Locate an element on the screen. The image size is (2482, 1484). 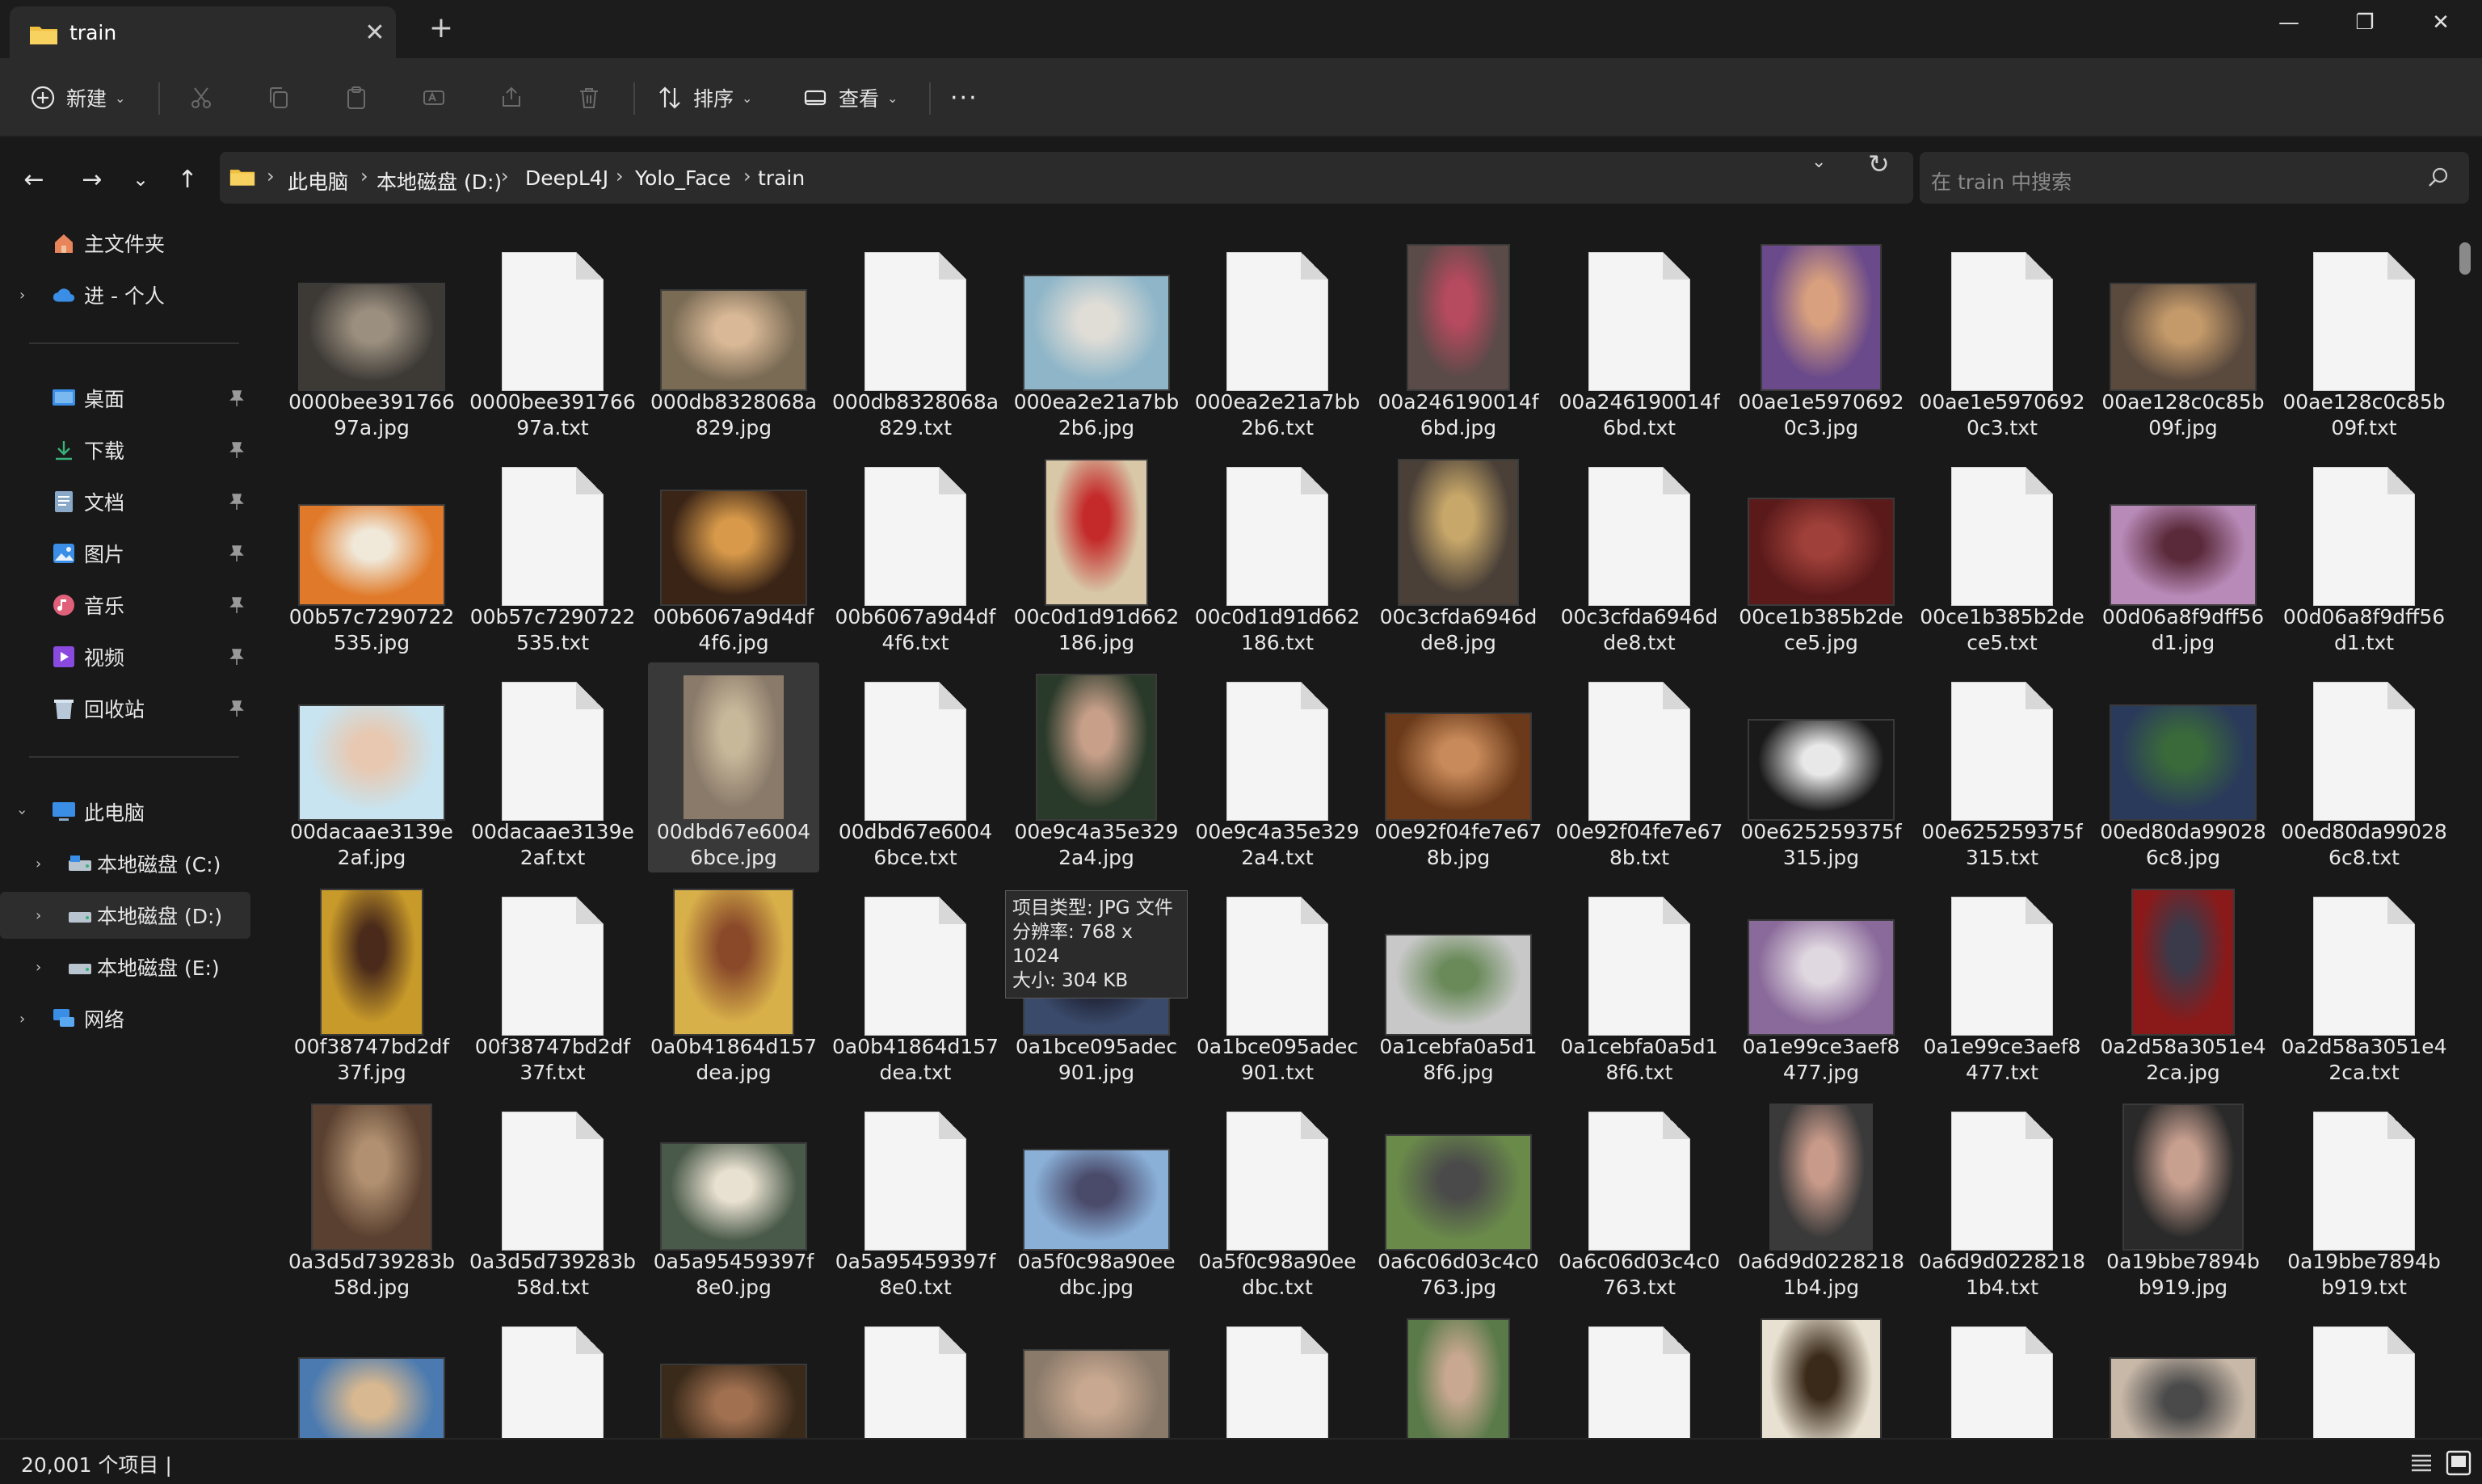
text-file-item: 00dbd67e6004 6bce.txt is located at coordinates (916, 767).